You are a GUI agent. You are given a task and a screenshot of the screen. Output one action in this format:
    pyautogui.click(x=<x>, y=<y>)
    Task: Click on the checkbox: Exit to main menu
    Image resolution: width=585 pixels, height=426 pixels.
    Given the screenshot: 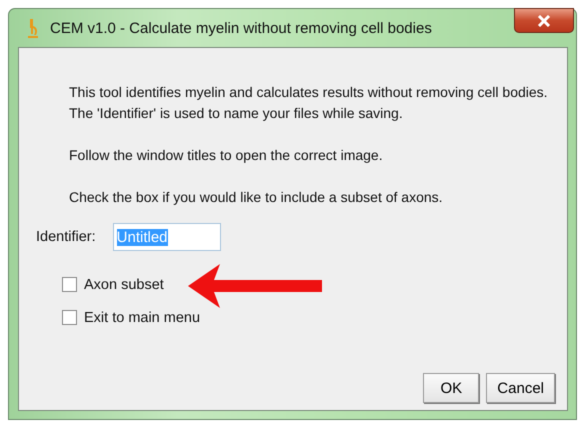 What is the action you would take?
    pyautogui.click(x=131, y=318)
    